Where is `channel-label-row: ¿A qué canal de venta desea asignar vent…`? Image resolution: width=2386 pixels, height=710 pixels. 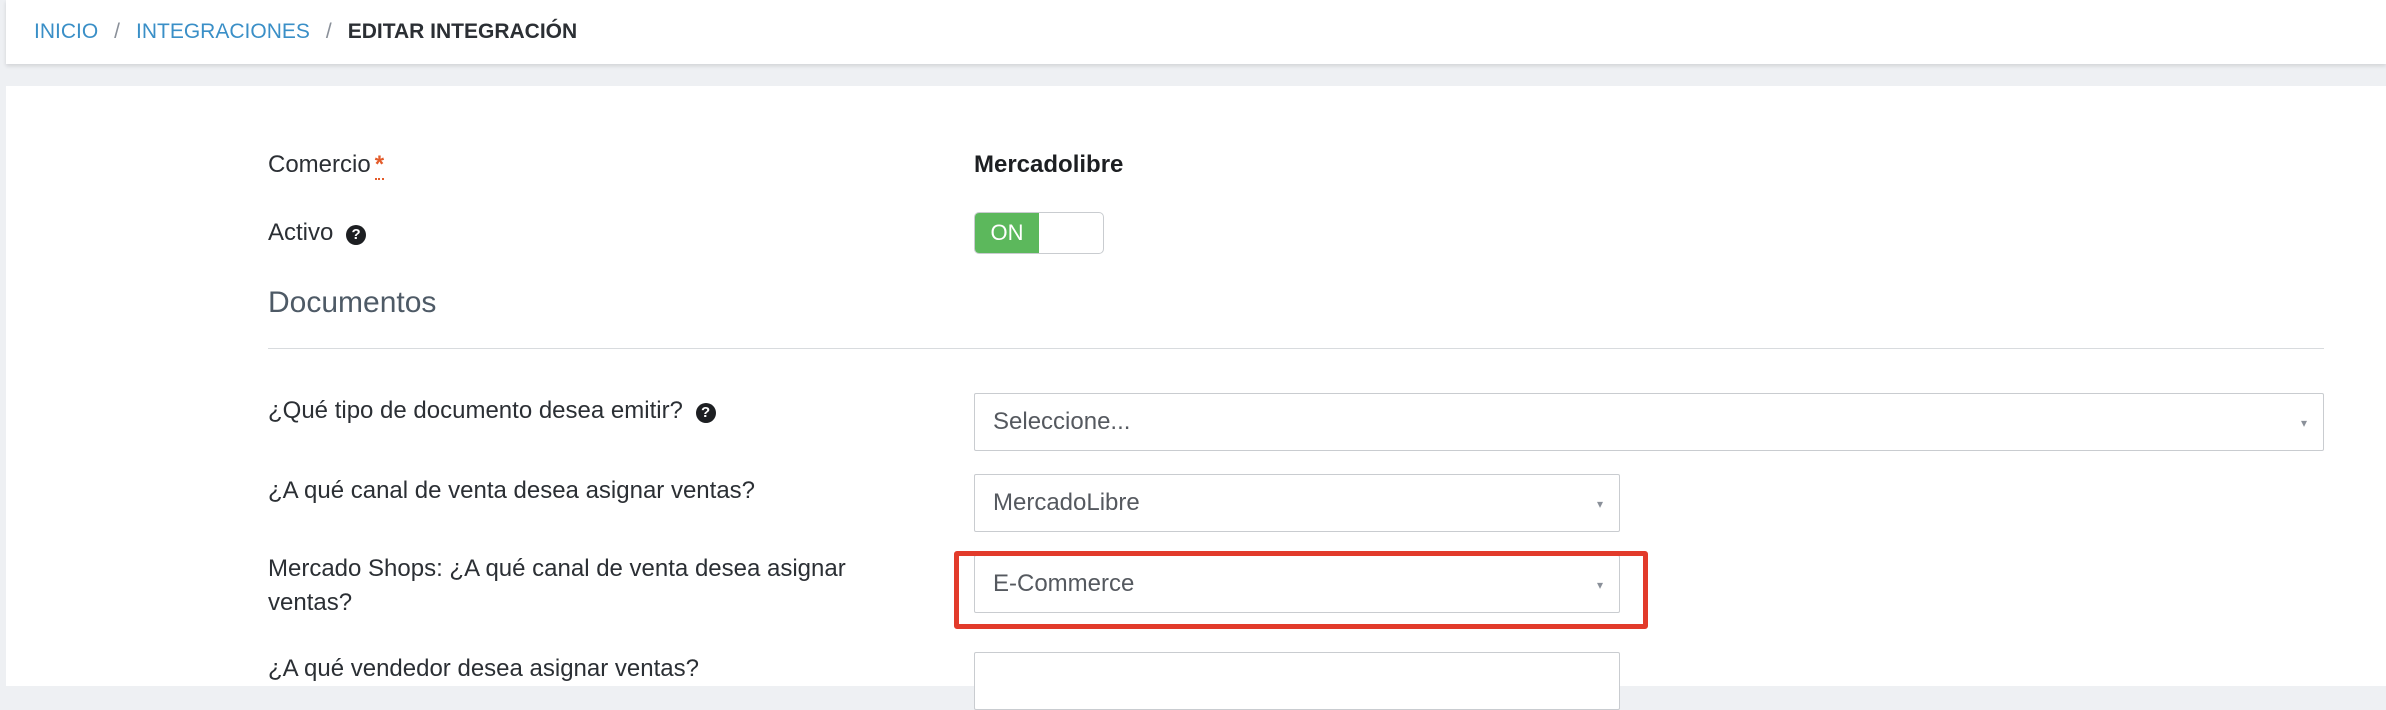
channel-label-row: ¿A qué canal de venta desea asignar vent… is located at coordinates (511, 491).